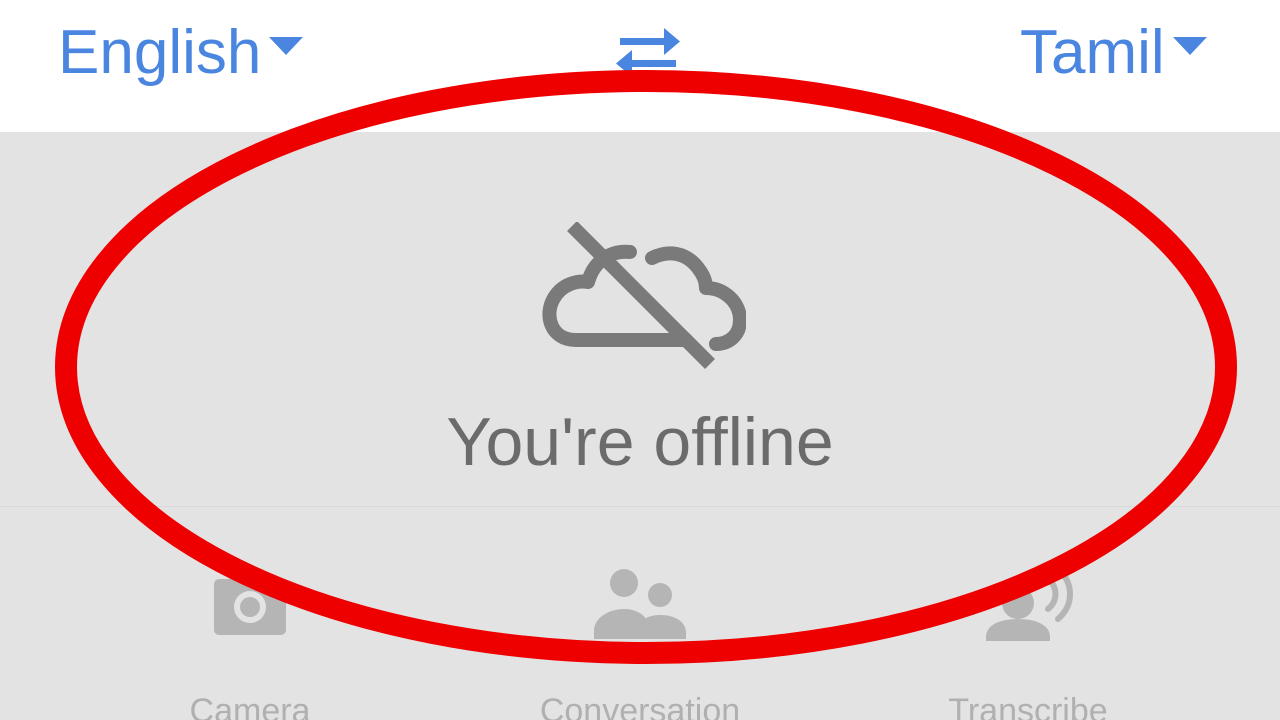 The height and width of the screenshot is (720, 1280). I want to click on conversation-button: Conversation, so click(640, 613).